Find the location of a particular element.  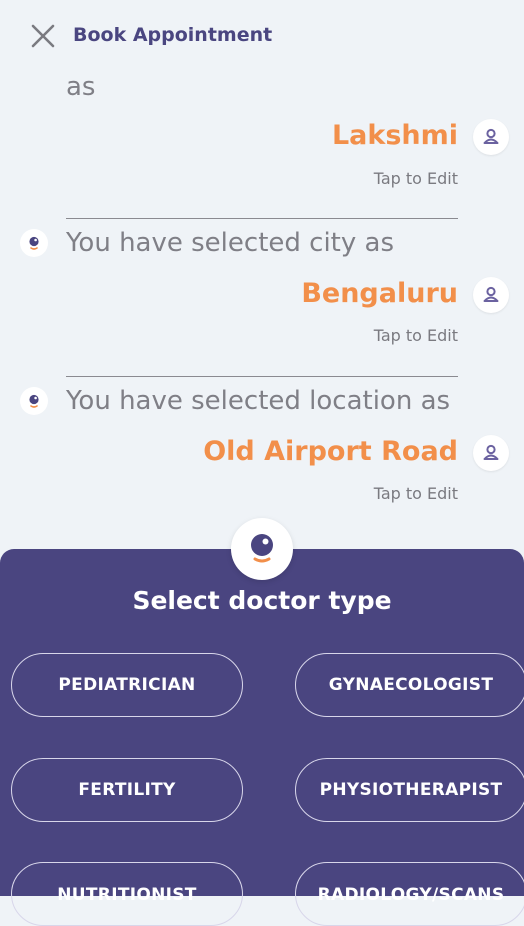

option-physiotherapist-button: PHYSIOTHERAPIST is located at coordinates (409, 790).